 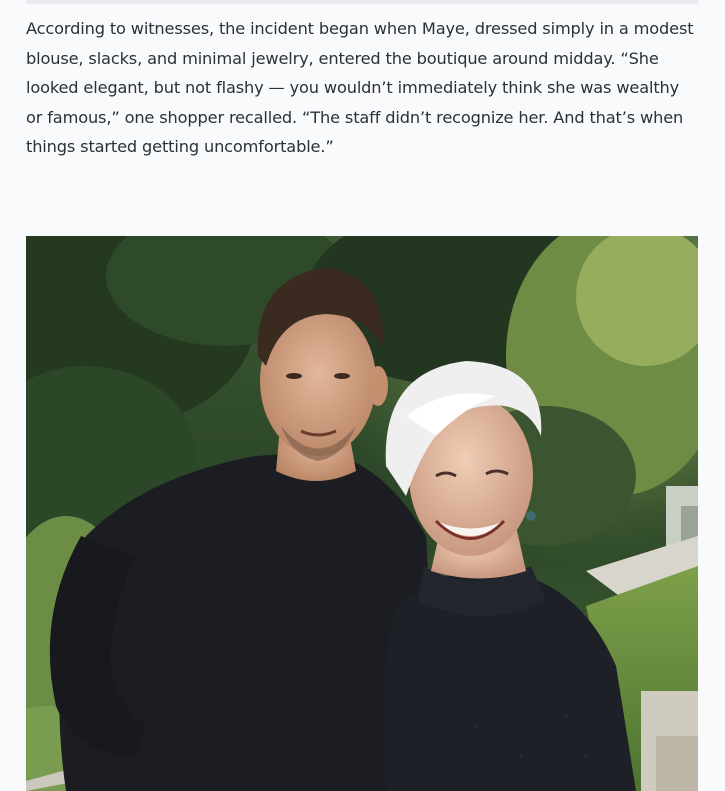 I want to click on top-divider, so click(x=362, y=2).